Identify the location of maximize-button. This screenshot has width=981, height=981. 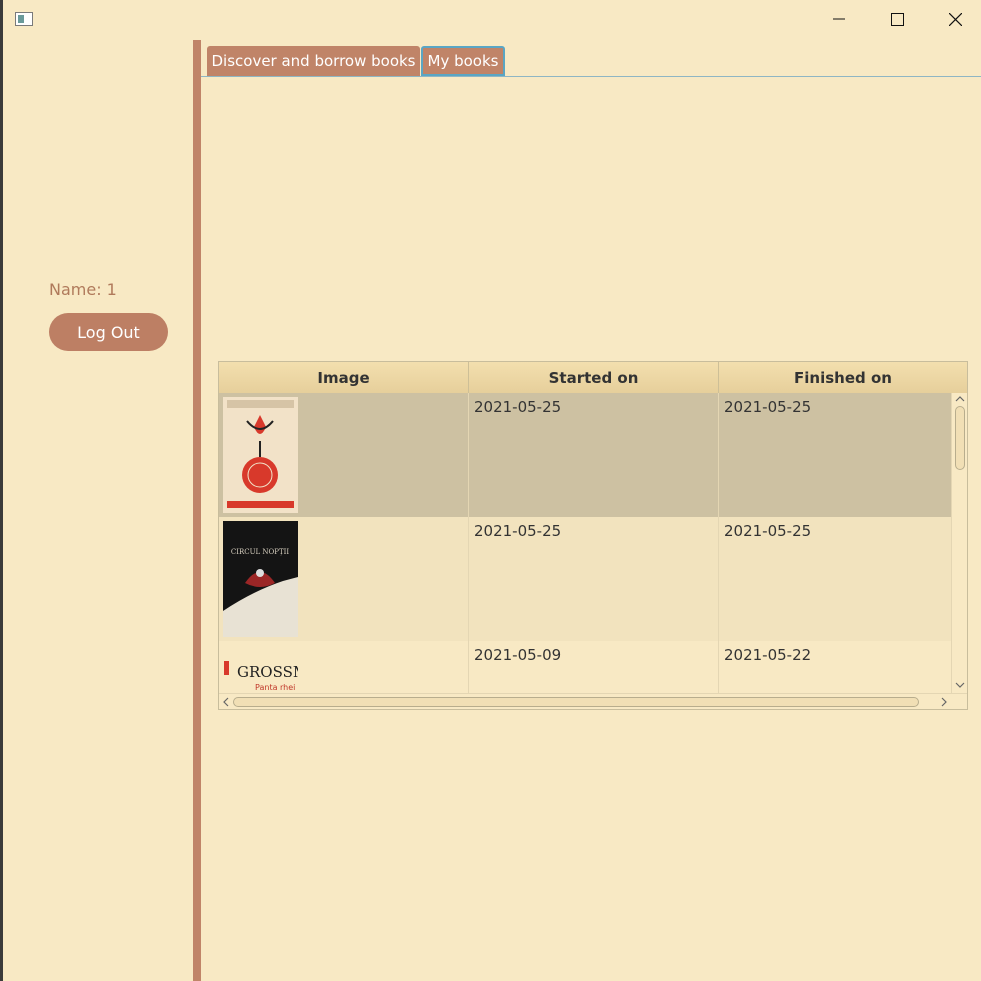
(897, 19).